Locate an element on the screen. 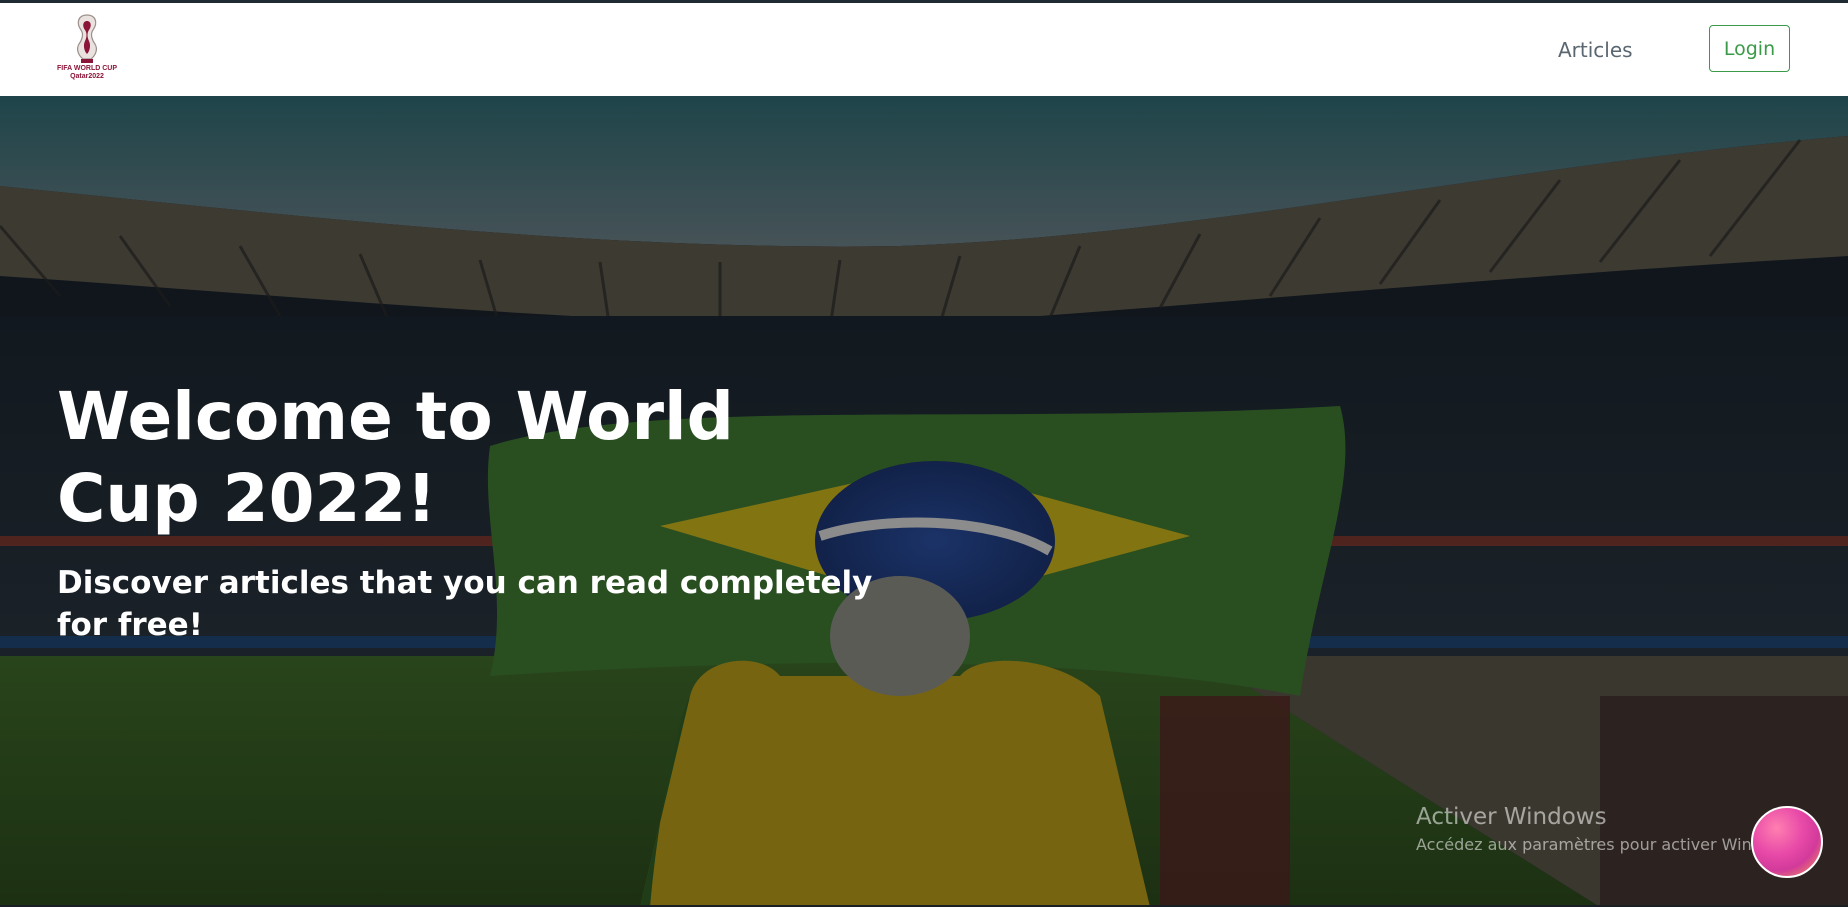  world-cup-logo: FIFA WORLD CUP Qatar2022 is located at coordinates (87, 50).